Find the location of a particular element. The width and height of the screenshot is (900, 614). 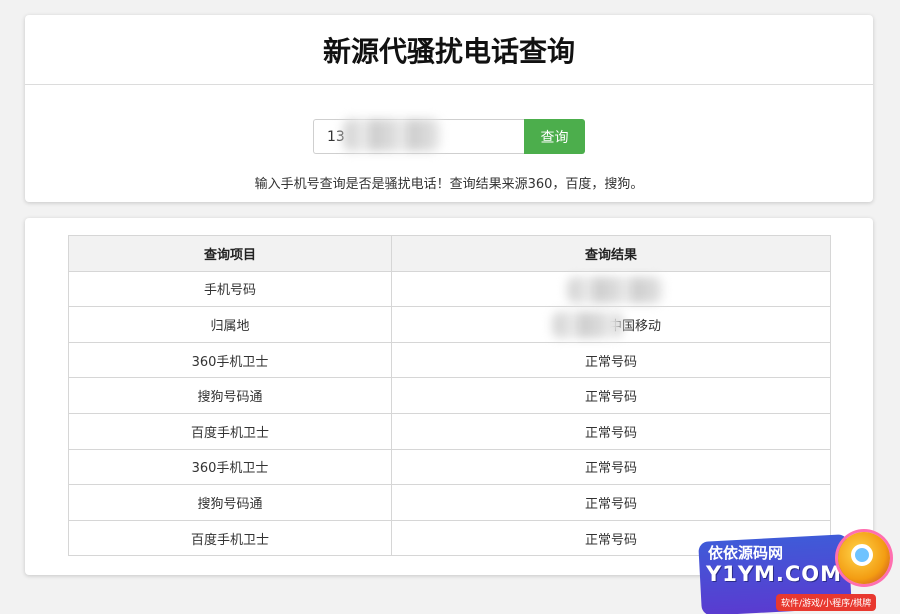

search-button: 查询 is located at coordinates (554, 136).